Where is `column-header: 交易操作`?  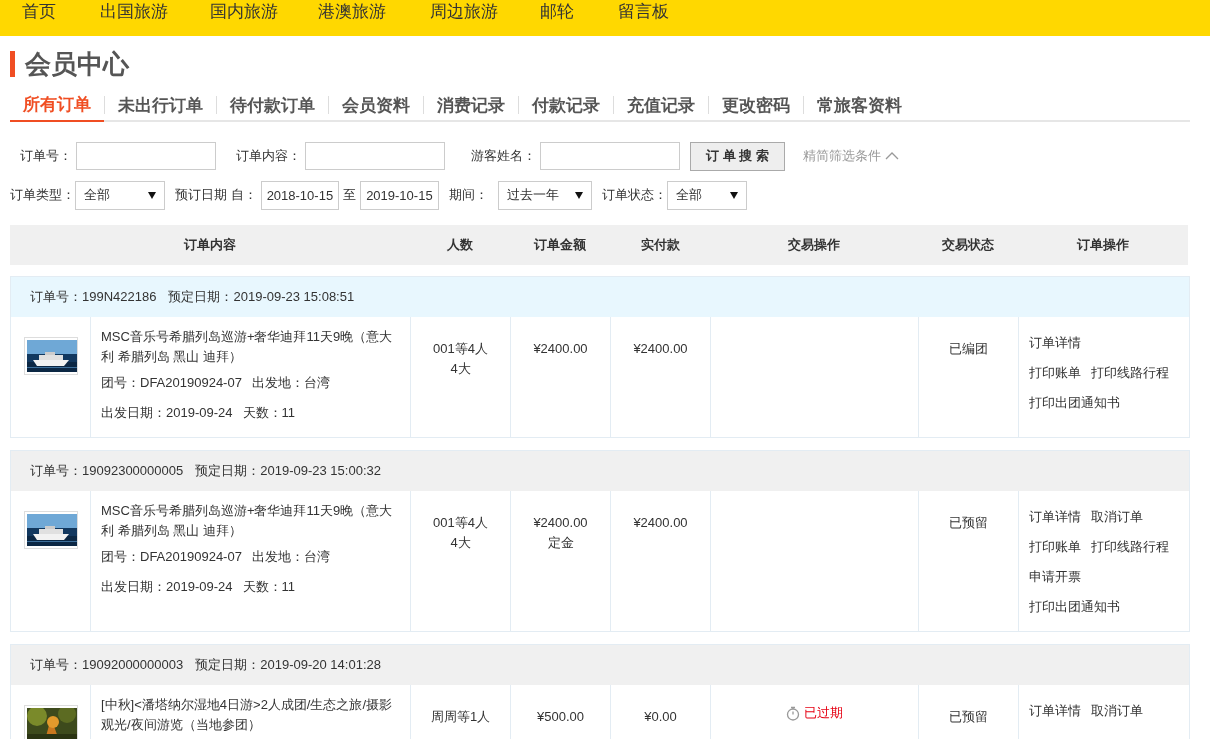
column-header: 交易操作 is located at coordinates (814, 245).